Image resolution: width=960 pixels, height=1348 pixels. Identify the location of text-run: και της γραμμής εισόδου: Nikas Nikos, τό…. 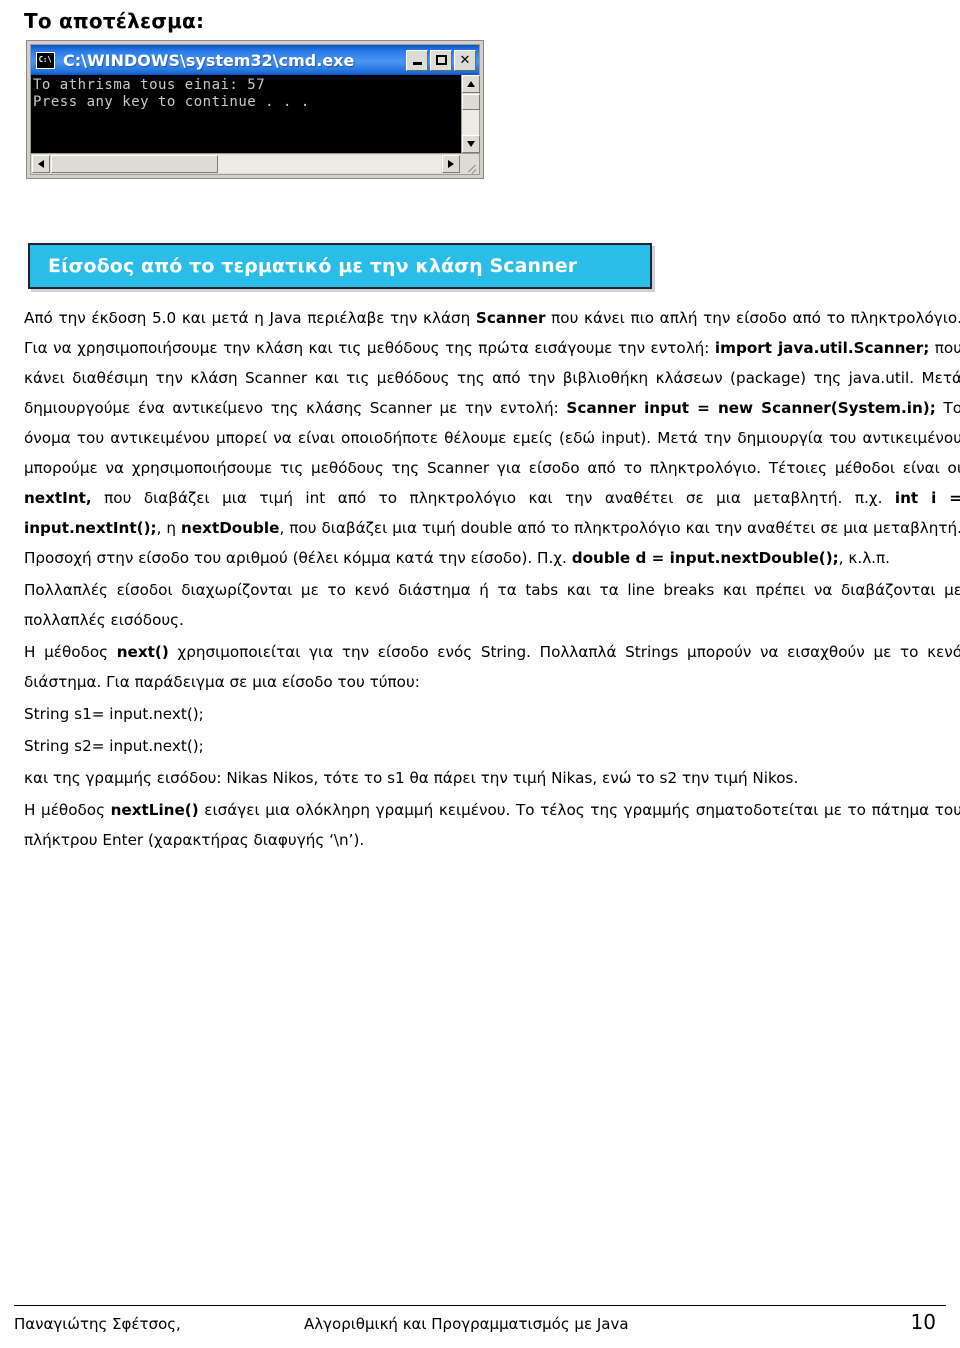
(411, 778).